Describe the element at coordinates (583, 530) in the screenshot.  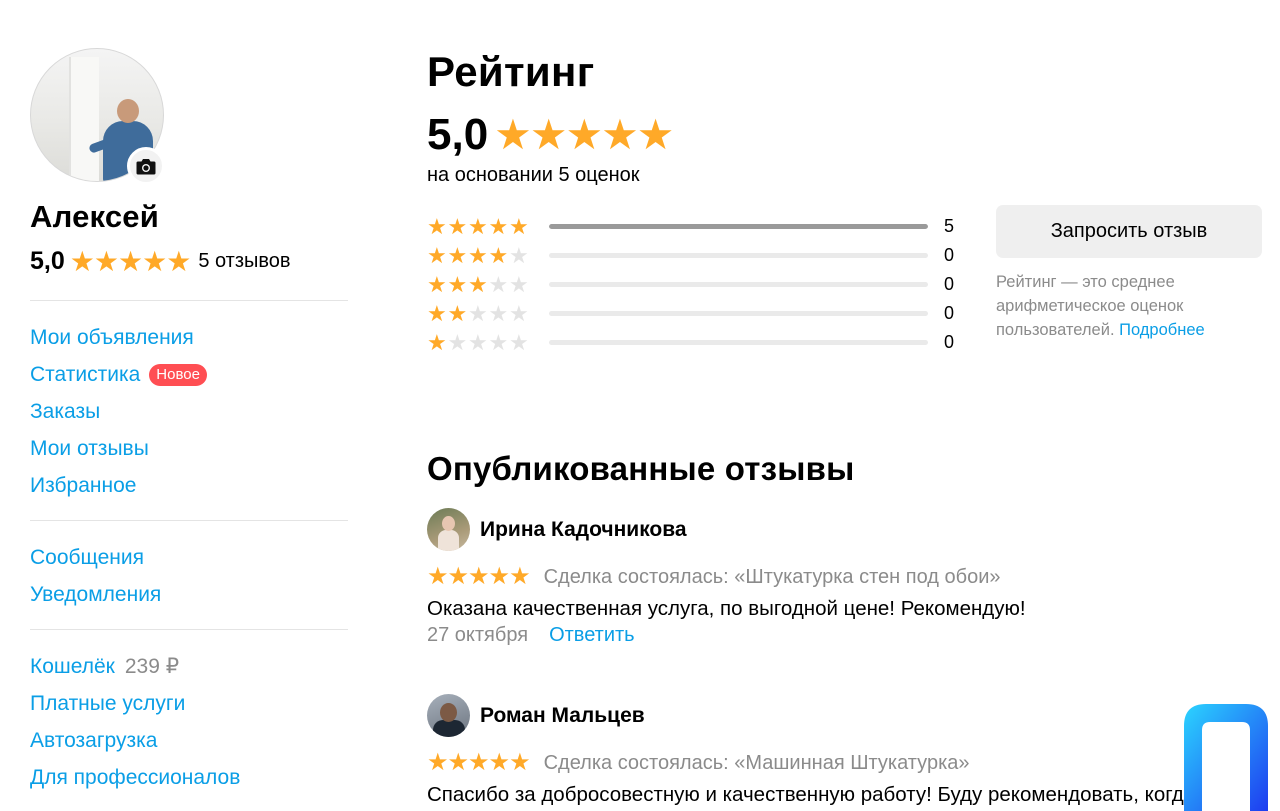
I see `reviewer-name: Ирина Кадочникова` at that location.